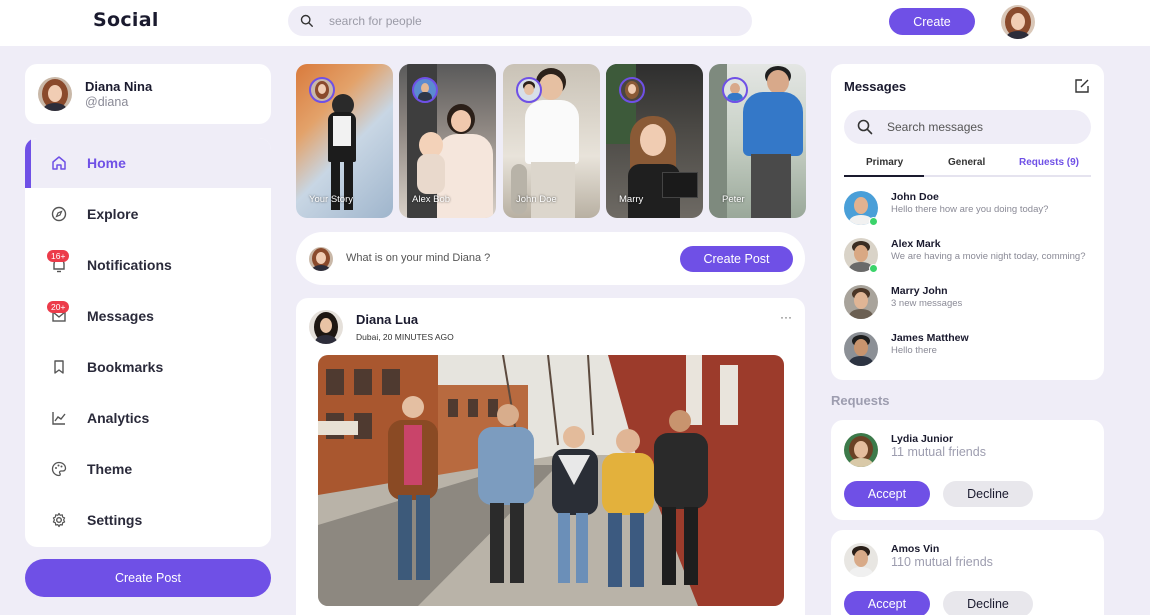  What do you see at coordinates (113, 214) in the screenshot?
I see `sidebar-item-label: Explore` at bounding box center [113, 214].